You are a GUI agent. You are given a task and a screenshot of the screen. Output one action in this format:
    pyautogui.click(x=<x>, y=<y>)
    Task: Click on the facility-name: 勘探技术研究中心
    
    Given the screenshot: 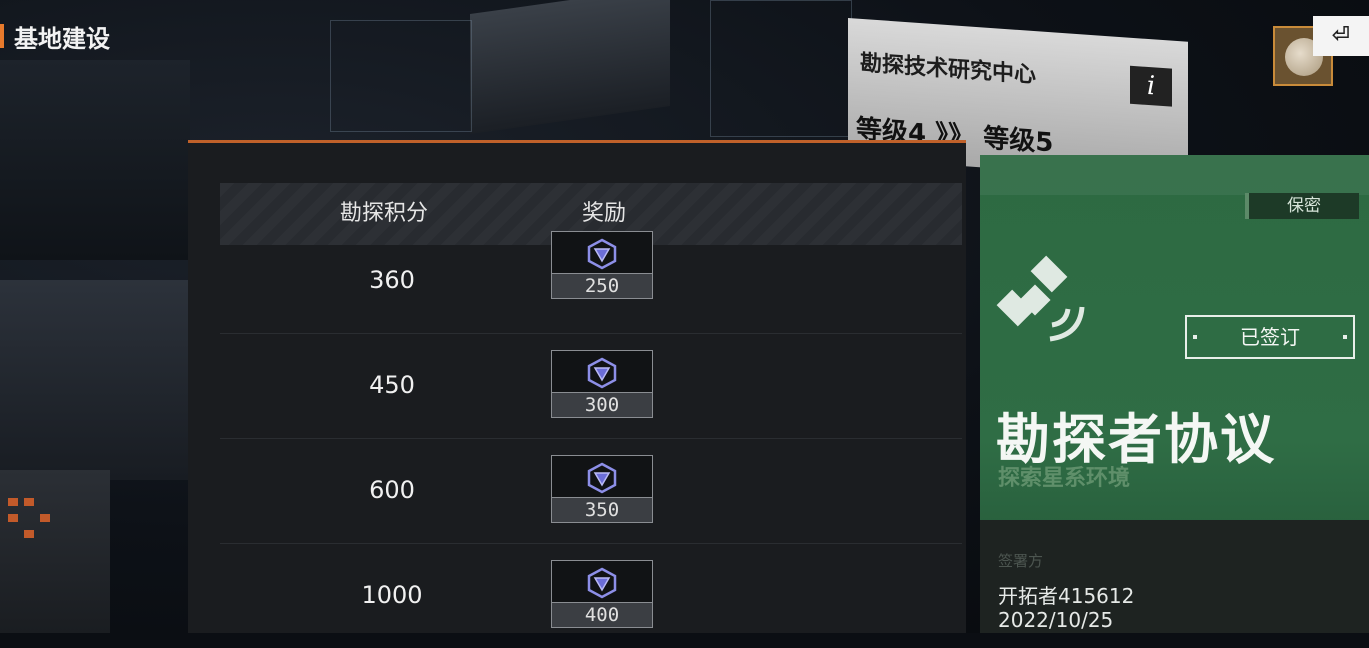 What is the action you would take?
    pyautogui.click(x=948, y=69)
    